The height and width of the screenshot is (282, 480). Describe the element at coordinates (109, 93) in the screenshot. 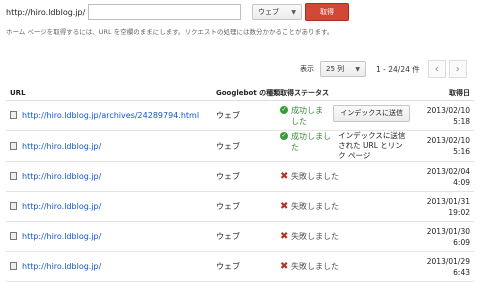

I see `col-header-url: URL` at that location.